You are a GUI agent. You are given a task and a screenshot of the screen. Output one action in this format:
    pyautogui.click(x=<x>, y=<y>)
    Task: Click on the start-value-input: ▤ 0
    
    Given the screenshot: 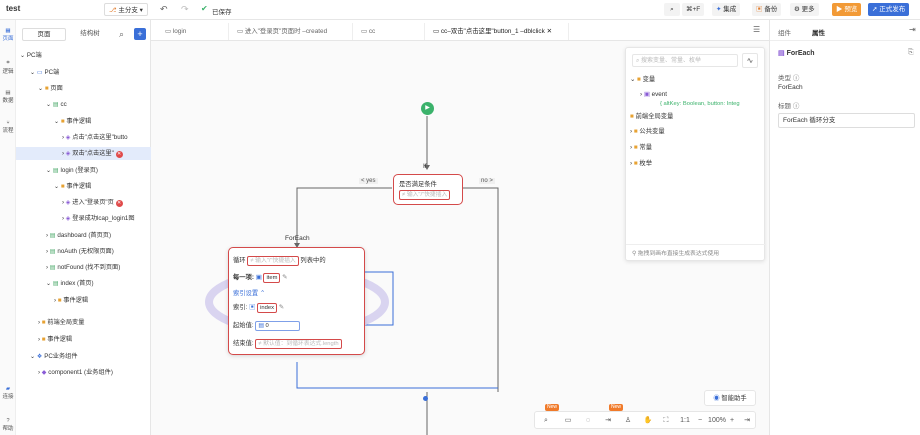 What is the action you would take?
    pyautogui.click(x=278, y=326)
    